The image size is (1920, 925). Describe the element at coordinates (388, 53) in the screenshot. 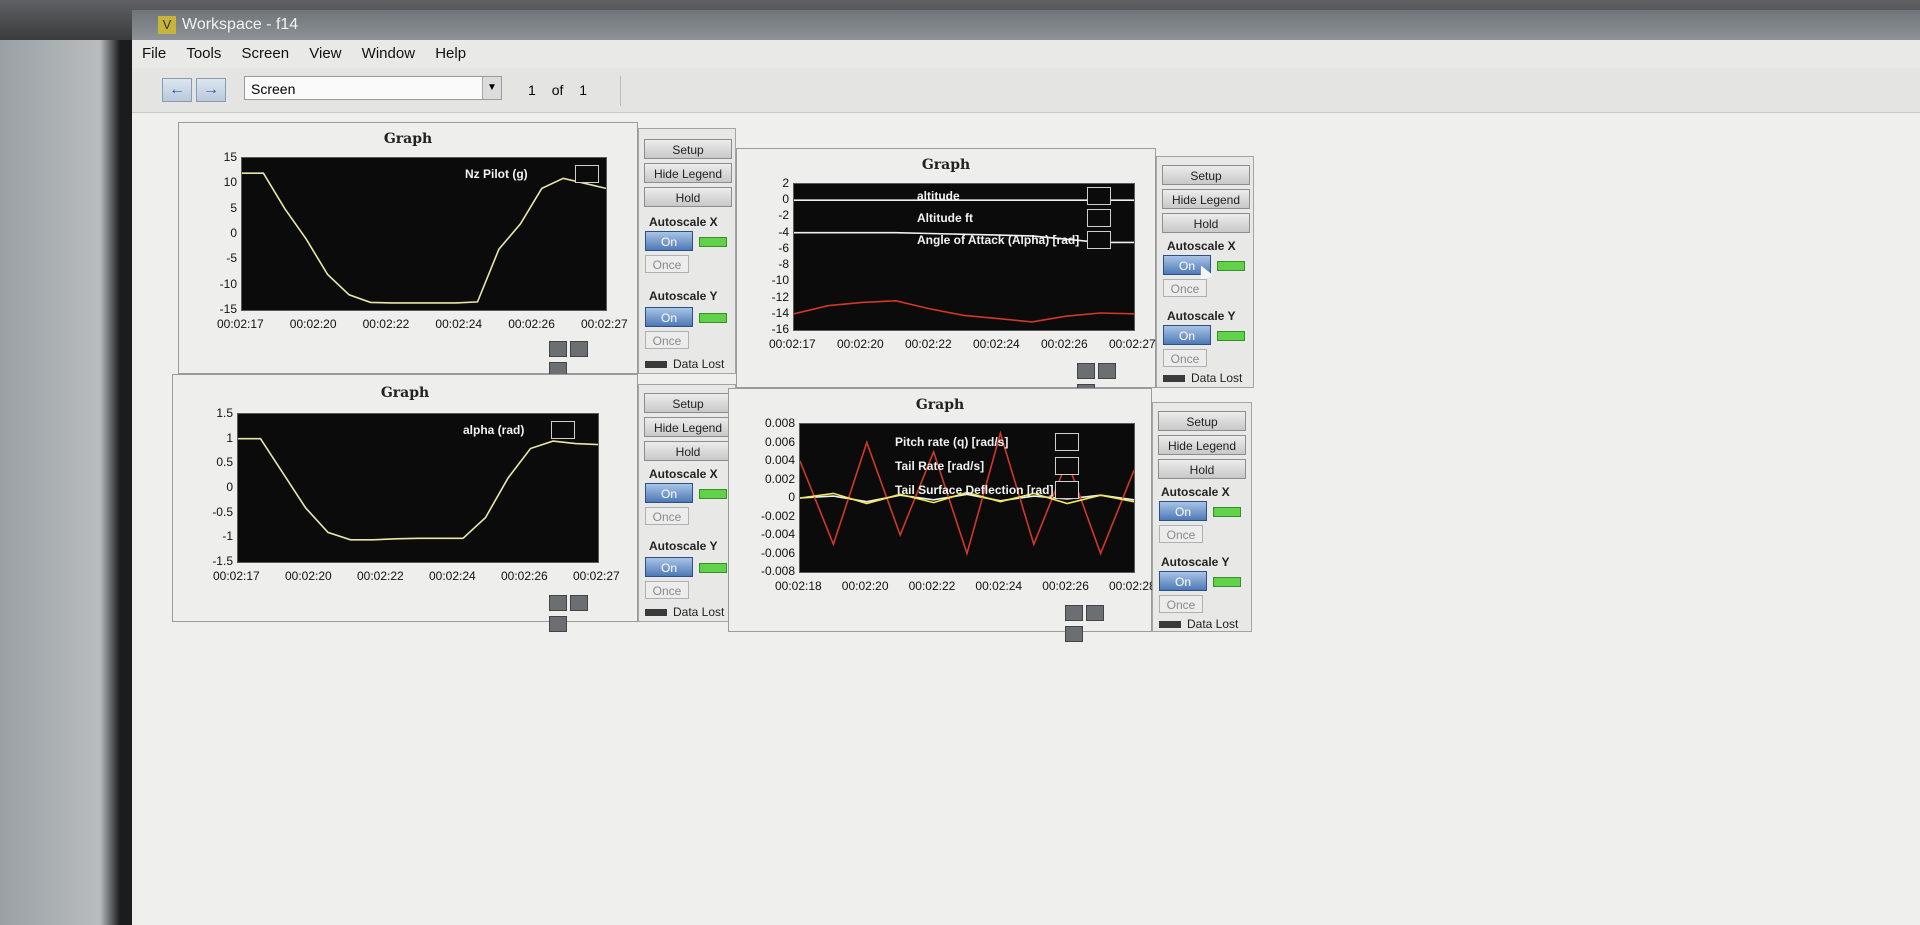

I see `menu-window: Window` at that location.